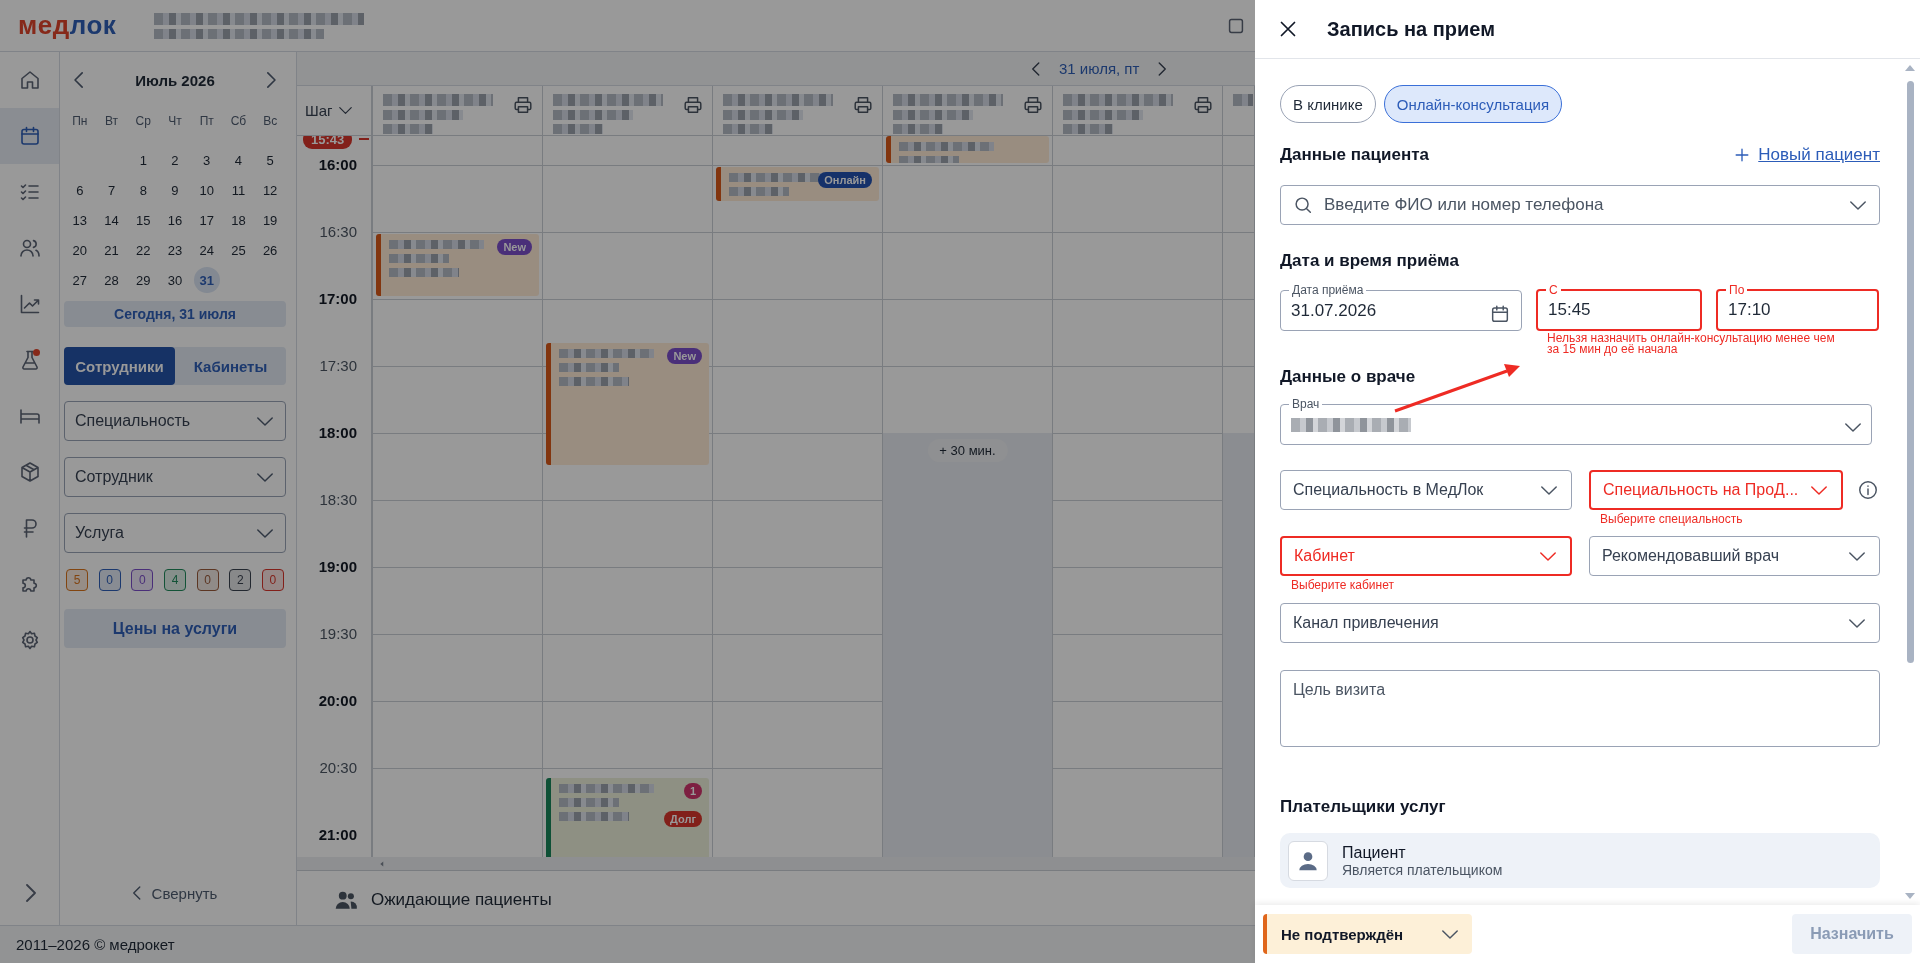  What do you see at coordinates (1580, 860) in the screenshot?
I see `payer-card: Пациент Является плательщиком` at bounding box center [1580, 860].